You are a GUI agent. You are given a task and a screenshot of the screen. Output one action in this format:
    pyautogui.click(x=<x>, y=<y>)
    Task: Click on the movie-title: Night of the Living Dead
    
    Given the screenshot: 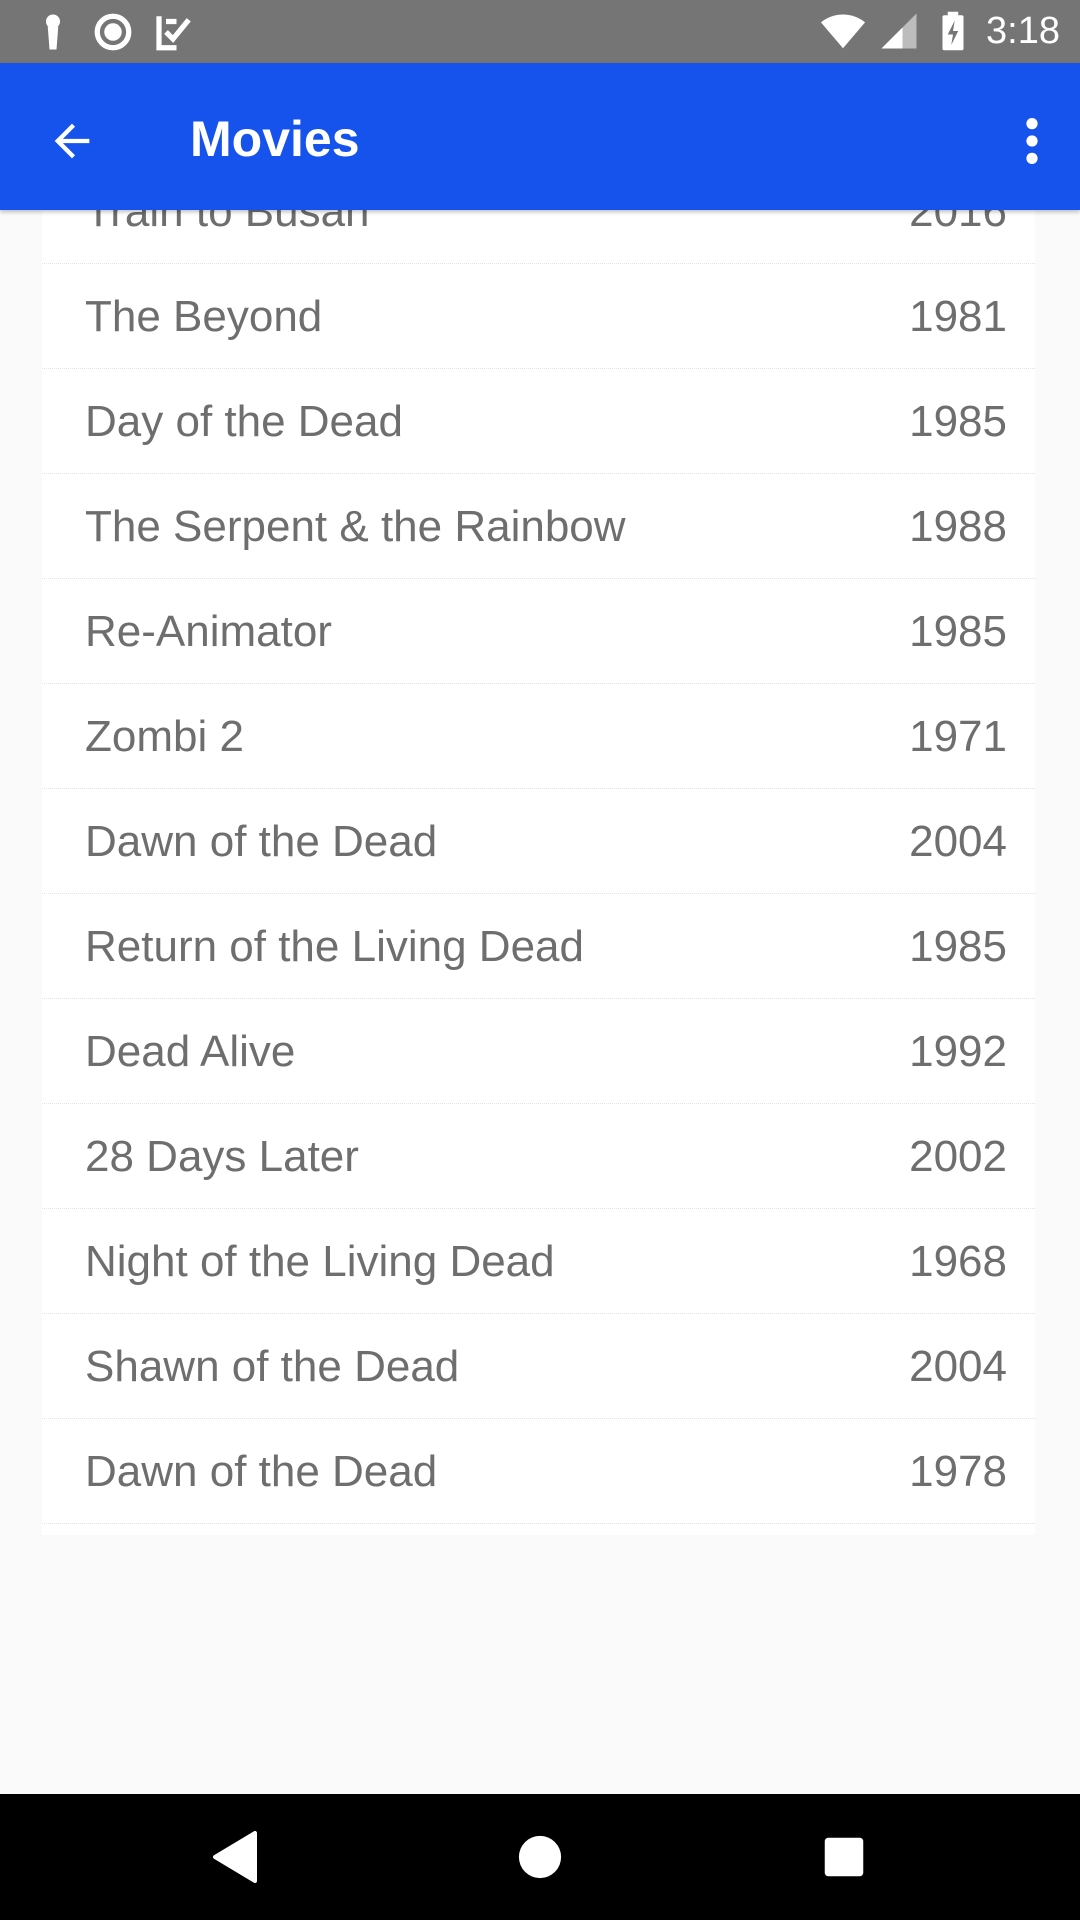 What is the action you would take?
    pyautogui.click(x=320, y=1261)
    